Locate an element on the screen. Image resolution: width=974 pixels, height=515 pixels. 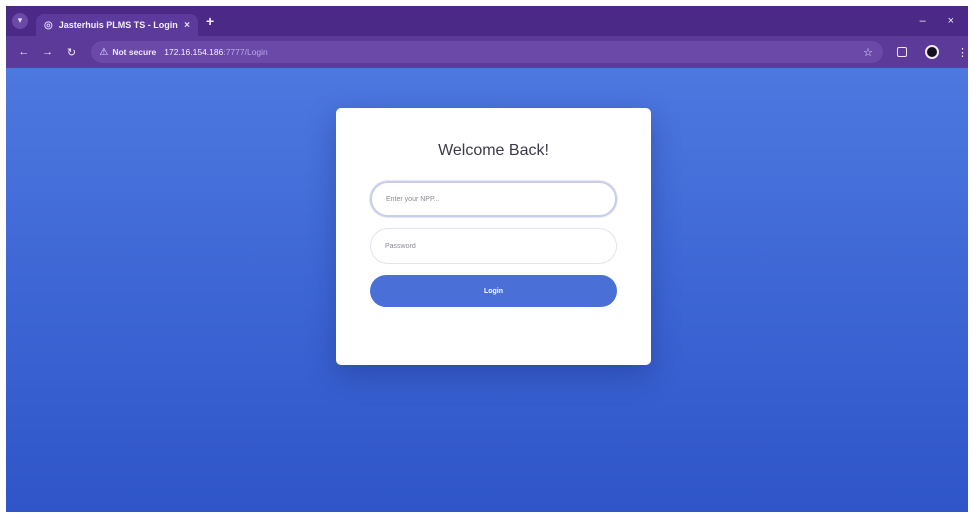
globe-icon: ◎ is located at coordinates (48, 25).